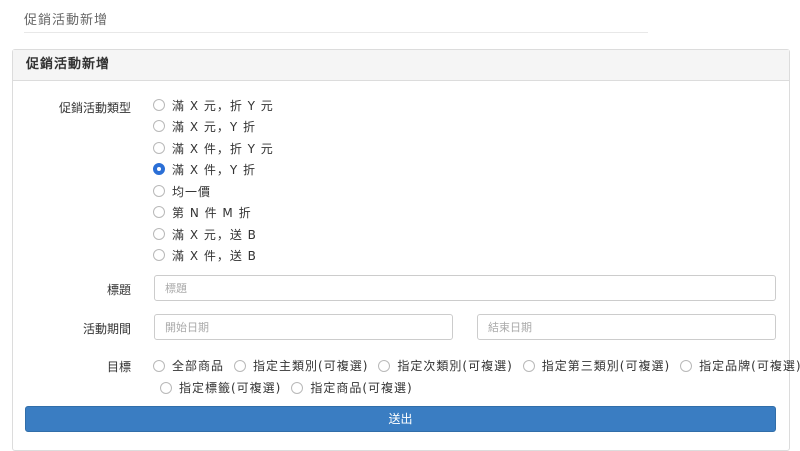 Image resolution: width=800 pixels, height=451 pixels. I want to click on target-option: 全部商品, so click(188, 365).